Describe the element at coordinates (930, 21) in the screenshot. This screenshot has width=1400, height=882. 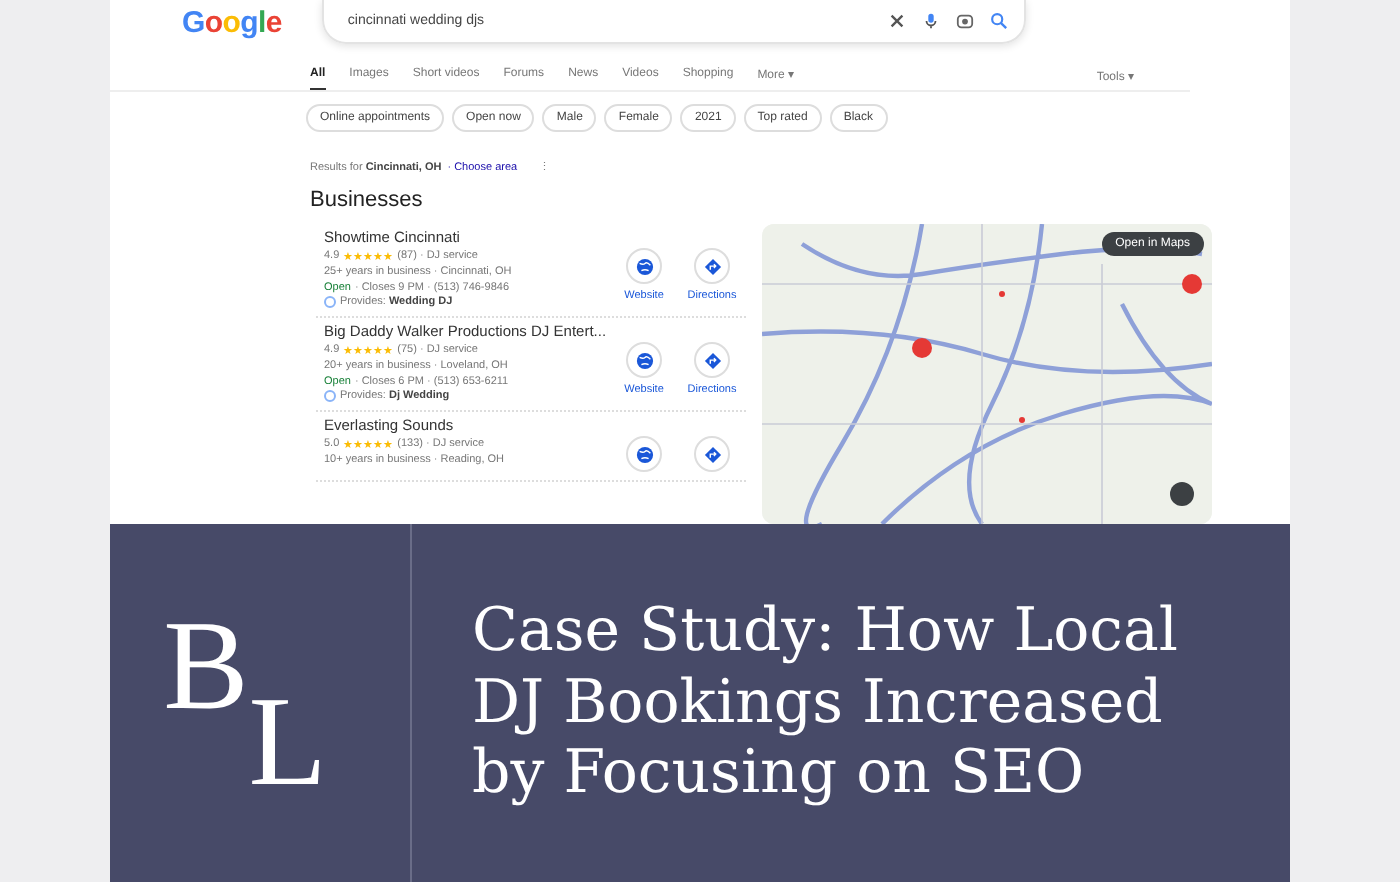
I see `microphone-icon` at that location.